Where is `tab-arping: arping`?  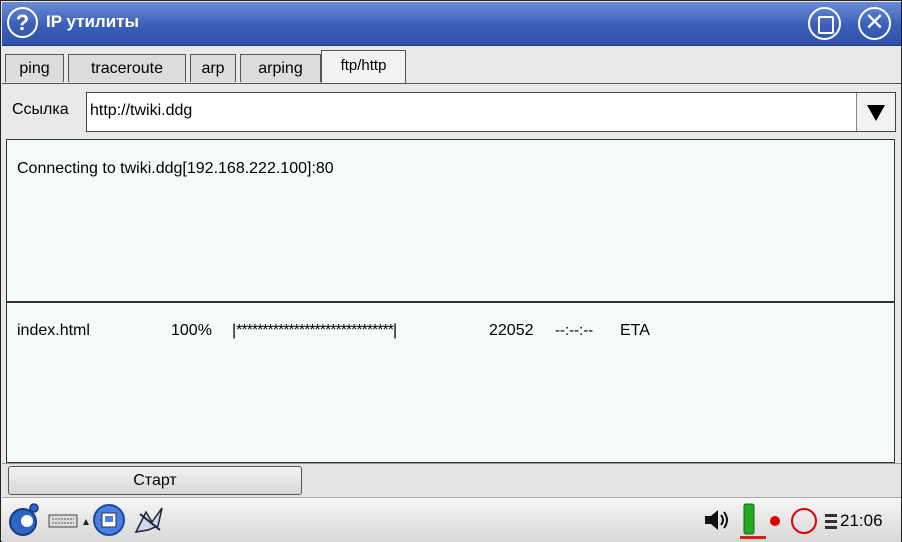 tab-arping: arping is located at coordinates (280, 68).